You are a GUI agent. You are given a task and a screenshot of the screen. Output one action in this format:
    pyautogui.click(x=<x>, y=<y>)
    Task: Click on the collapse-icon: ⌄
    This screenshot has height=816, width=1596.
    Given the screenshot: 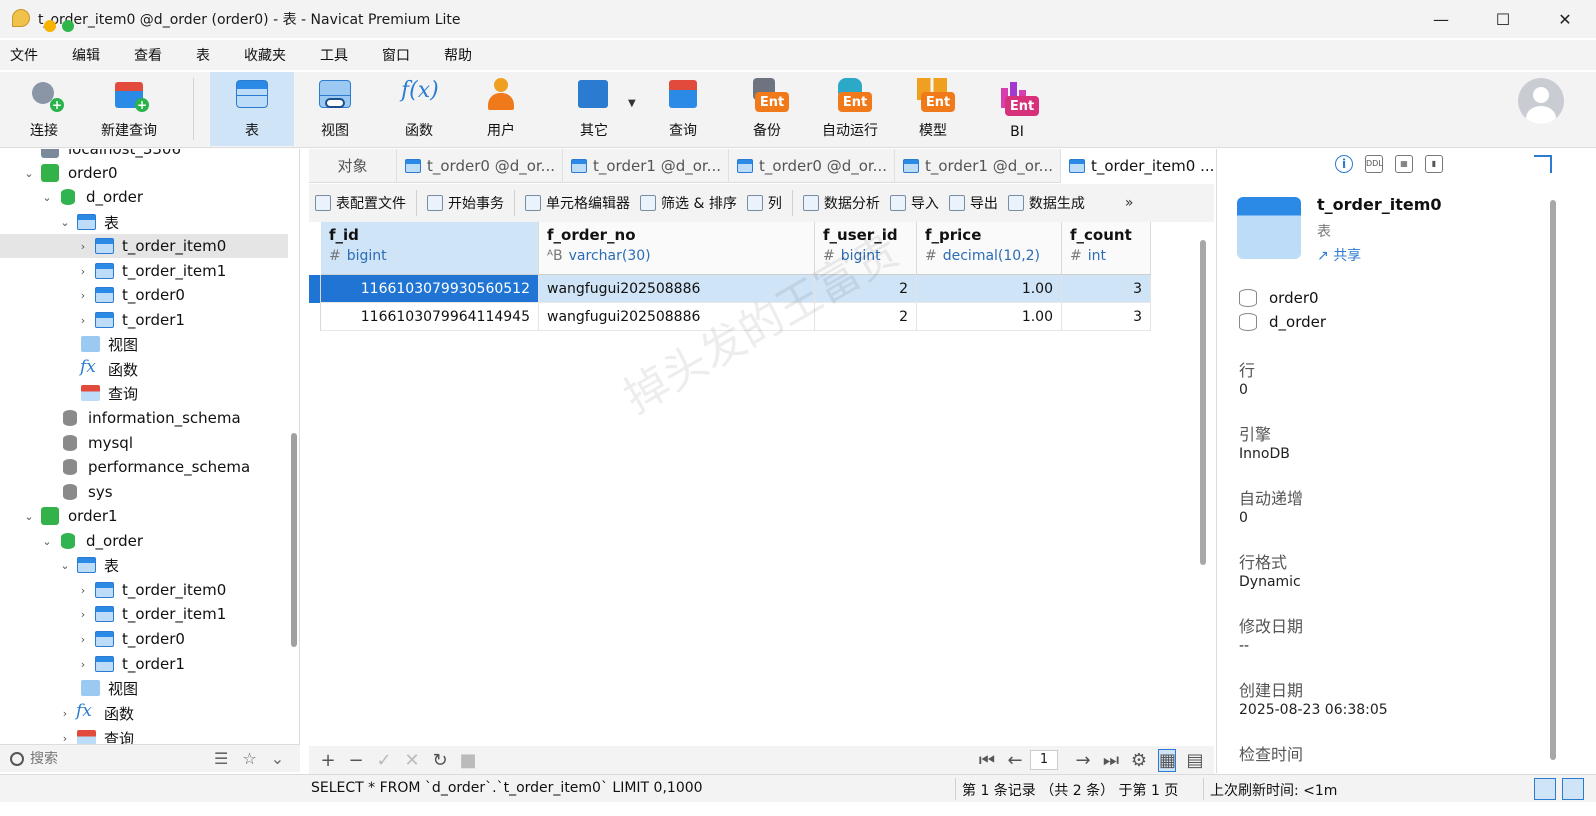 What is the action you would take?
    pyautogui.click(x=277, y=758)
    